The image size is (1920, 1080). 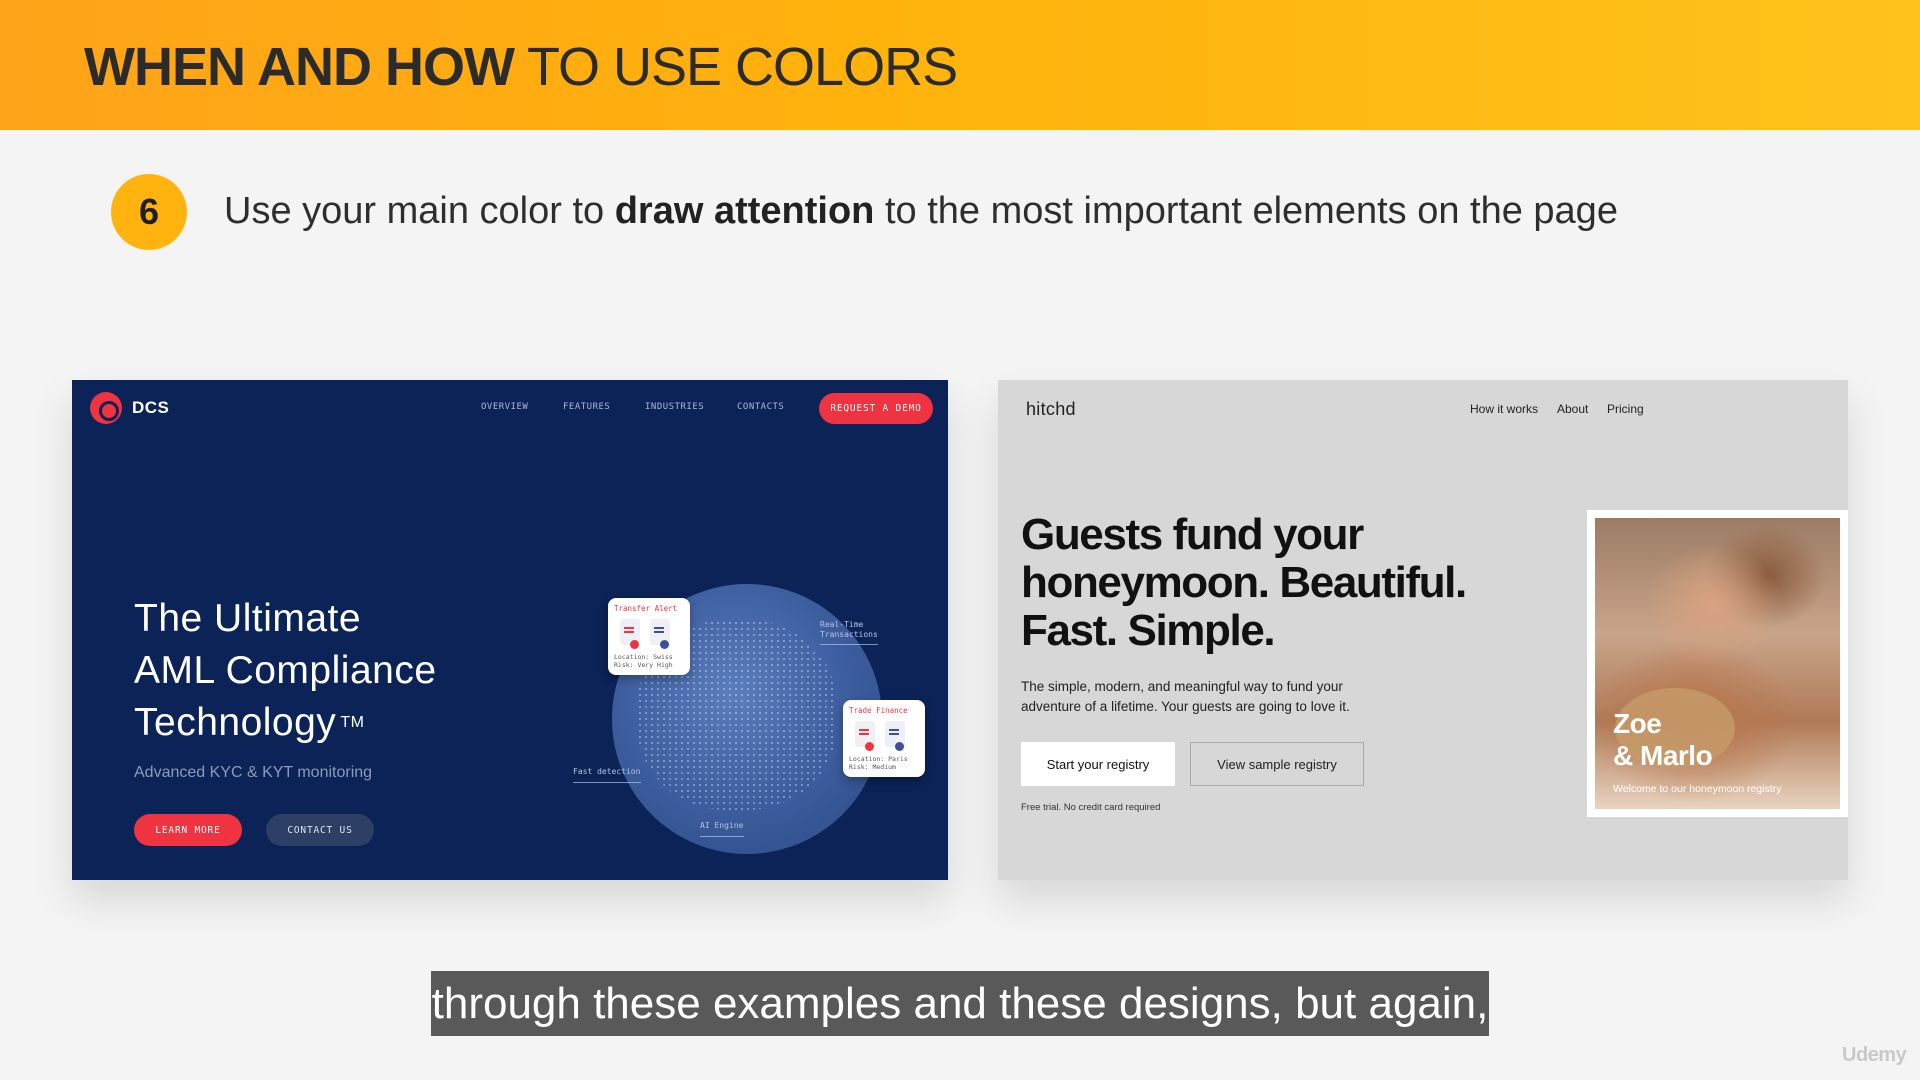 What do you see at coordinates (1625, 409) in the screenshot?
I see `hitchd-nav-pricing: Pricing` at bounding box center [1625, 409].